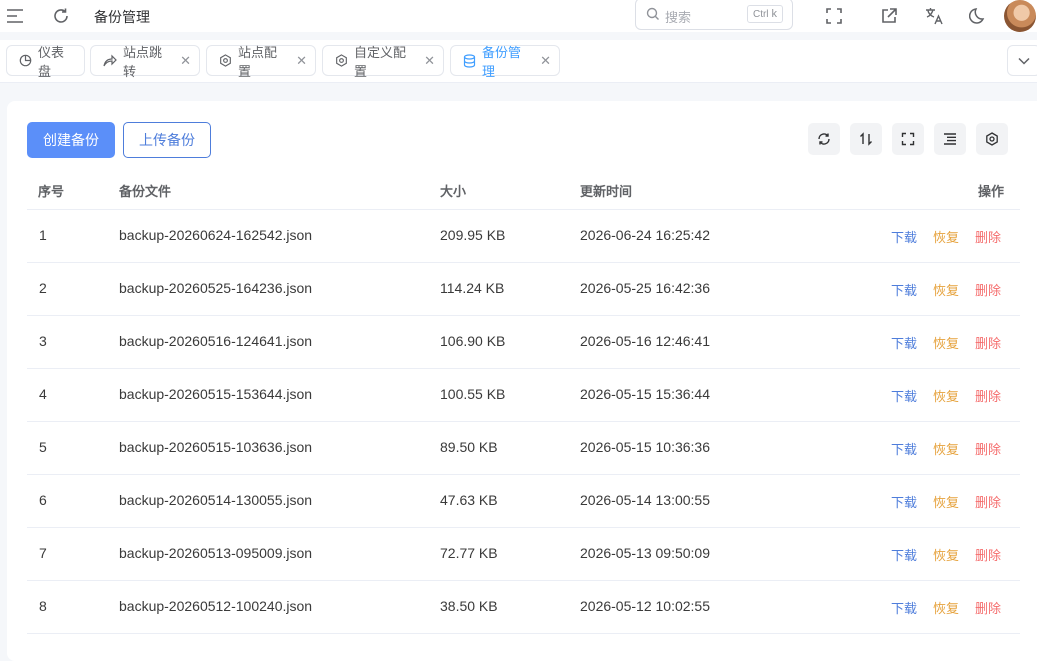  I want to click on density-icon, so click(950, 139).